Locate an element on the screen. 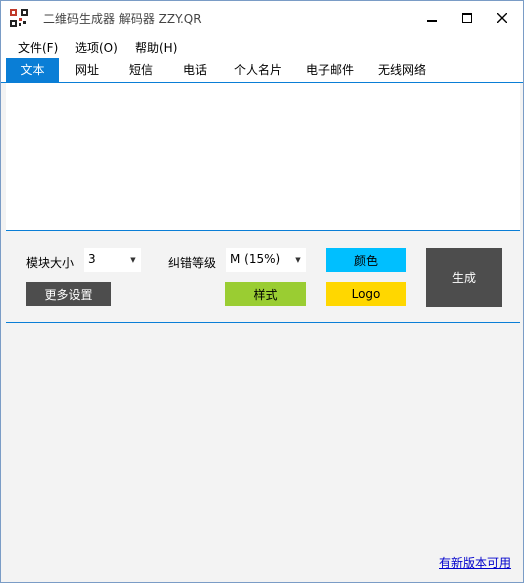  menu-options: 选项(O) is located at coordinates (96, 47).